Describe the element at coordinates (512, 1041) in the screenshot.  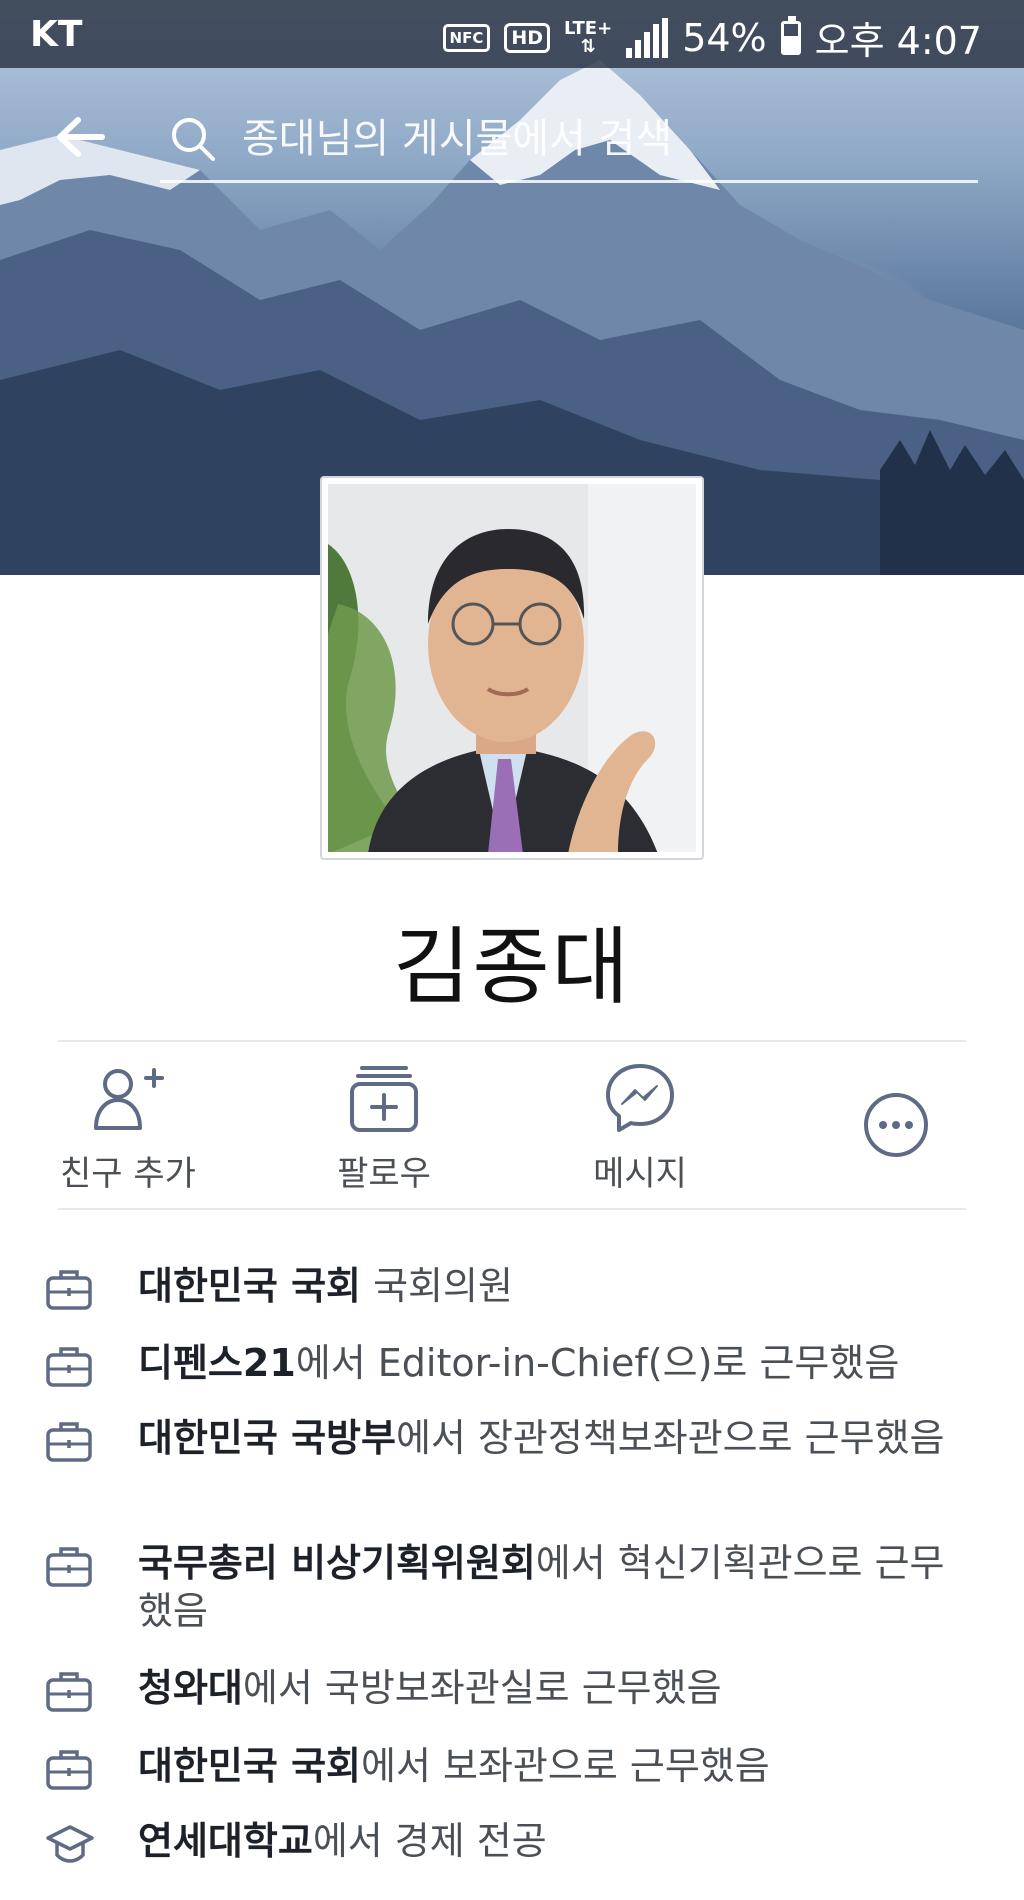
I see `divider-top` at that location.